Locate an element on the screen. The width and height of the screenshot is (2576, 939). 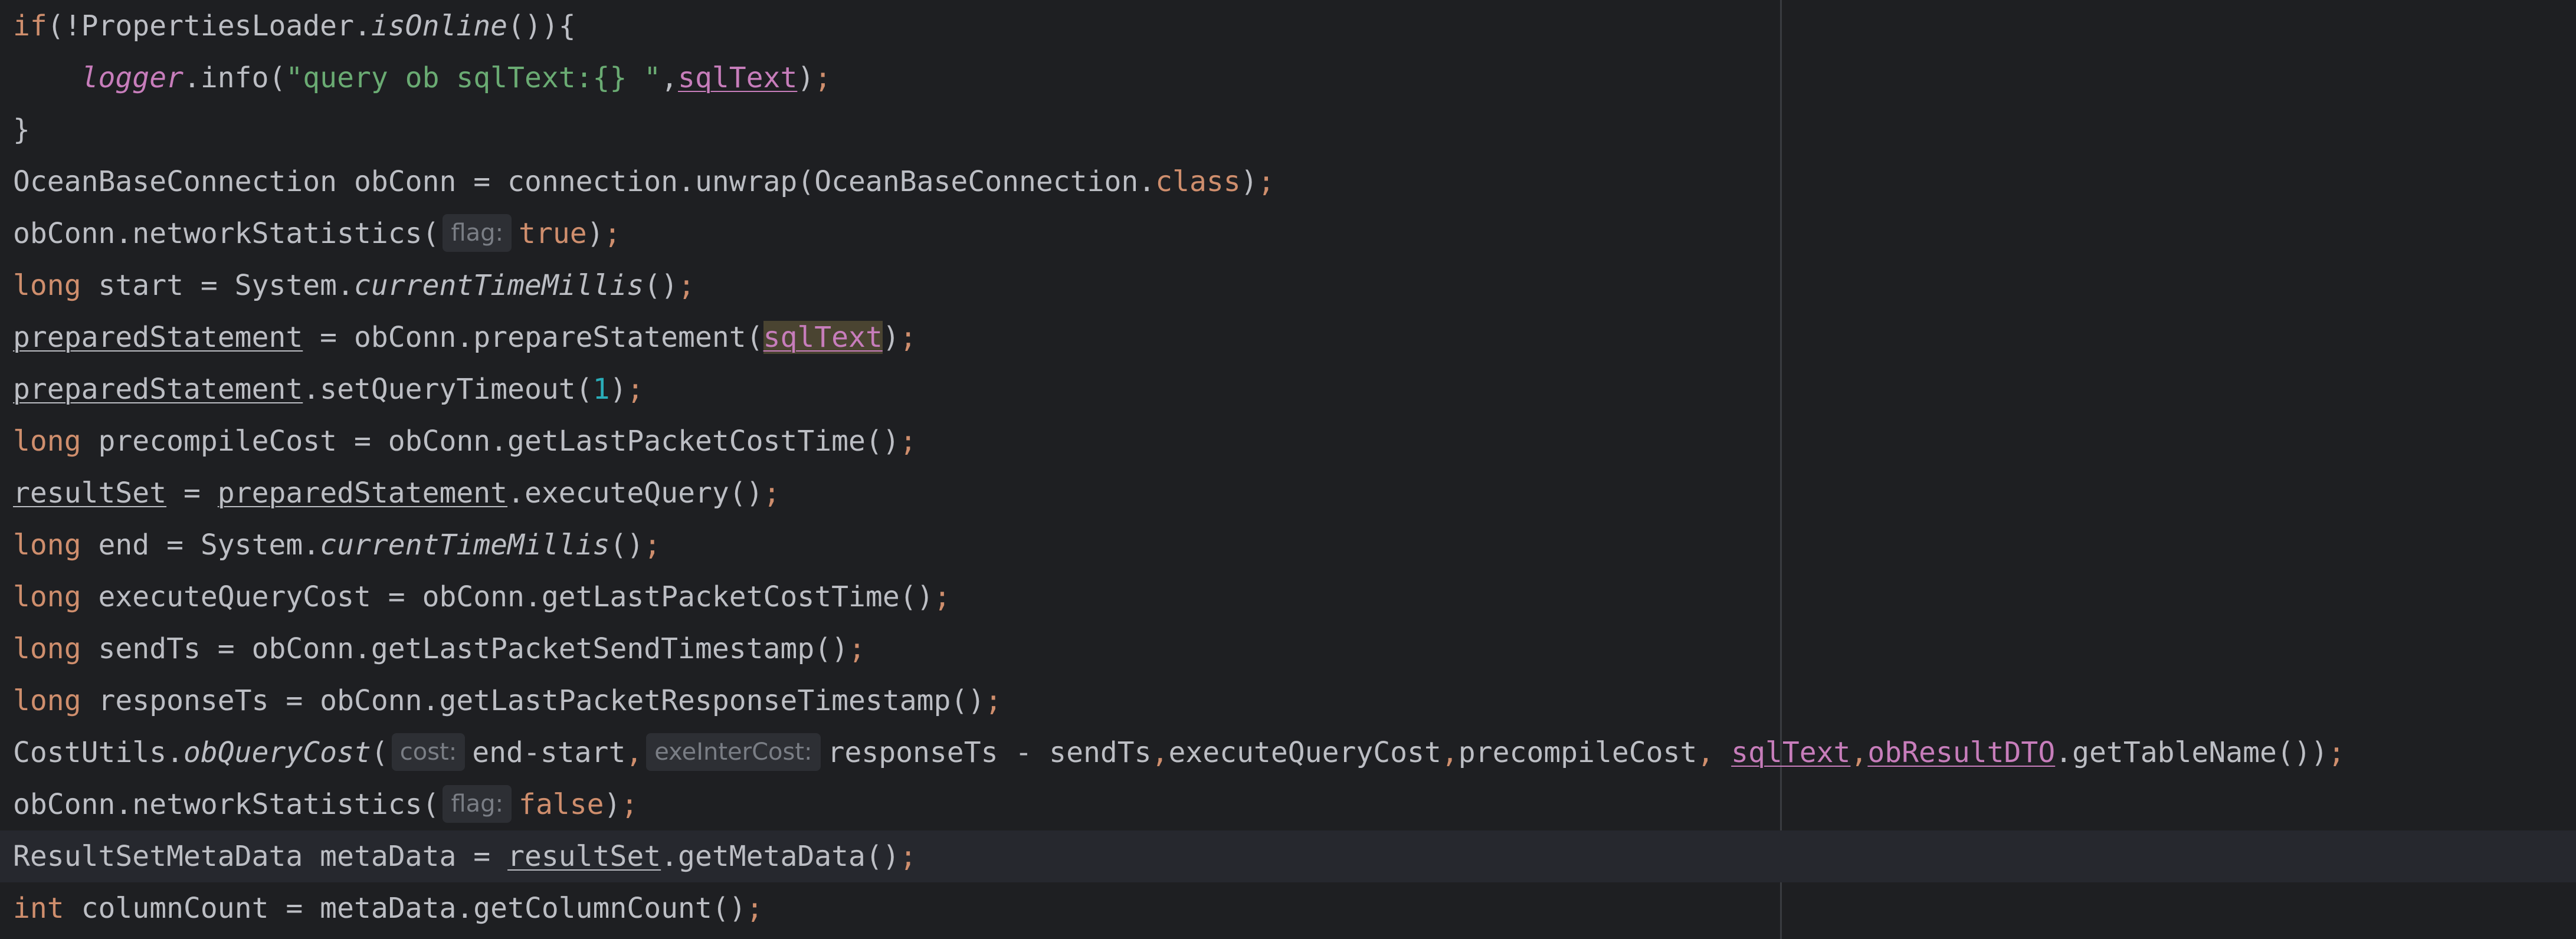
code-token: .getMetaData() is located at coordinates (780, 856).